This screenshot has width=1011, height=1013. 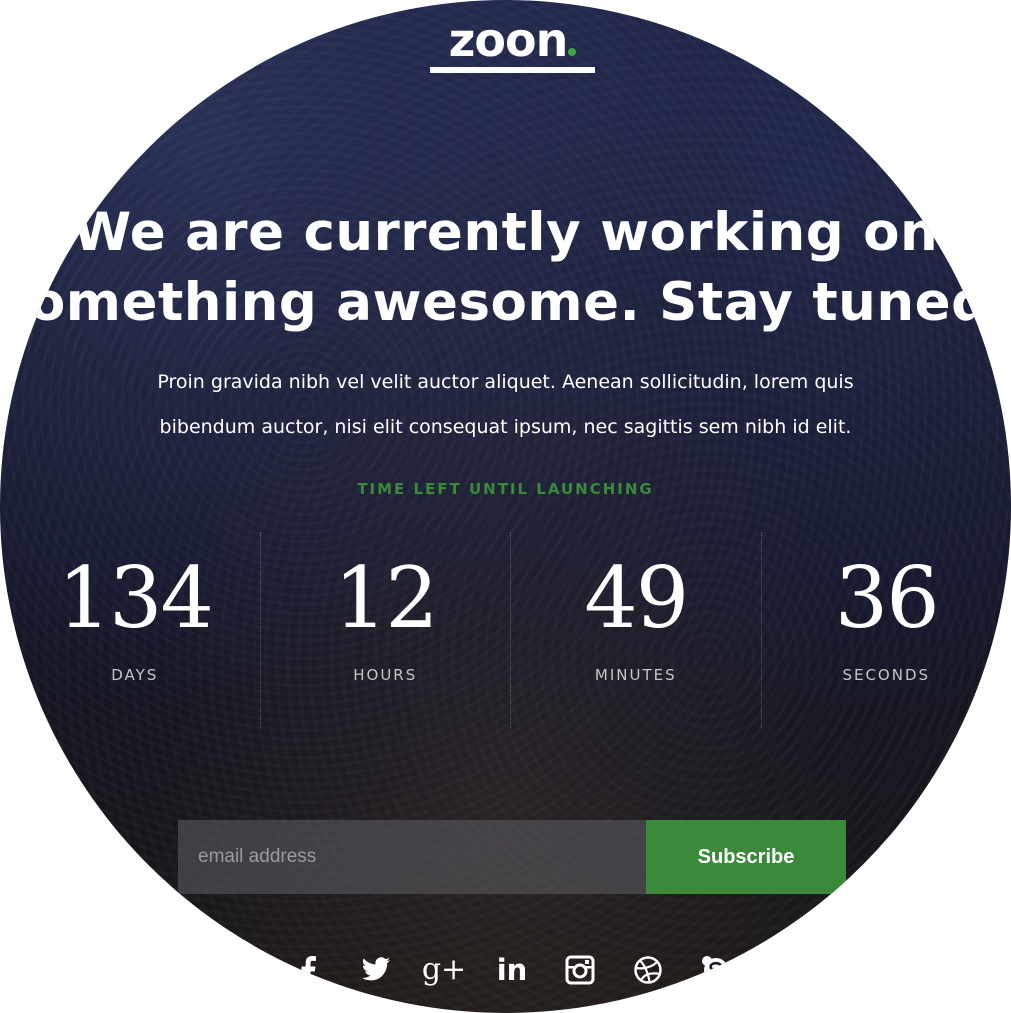 What do you see at coordinates (505, 489) in the screenshot?
I see `countdown-label: TIME LEFT UNTIL LAUNCHING` at bounding box center [505, 489].